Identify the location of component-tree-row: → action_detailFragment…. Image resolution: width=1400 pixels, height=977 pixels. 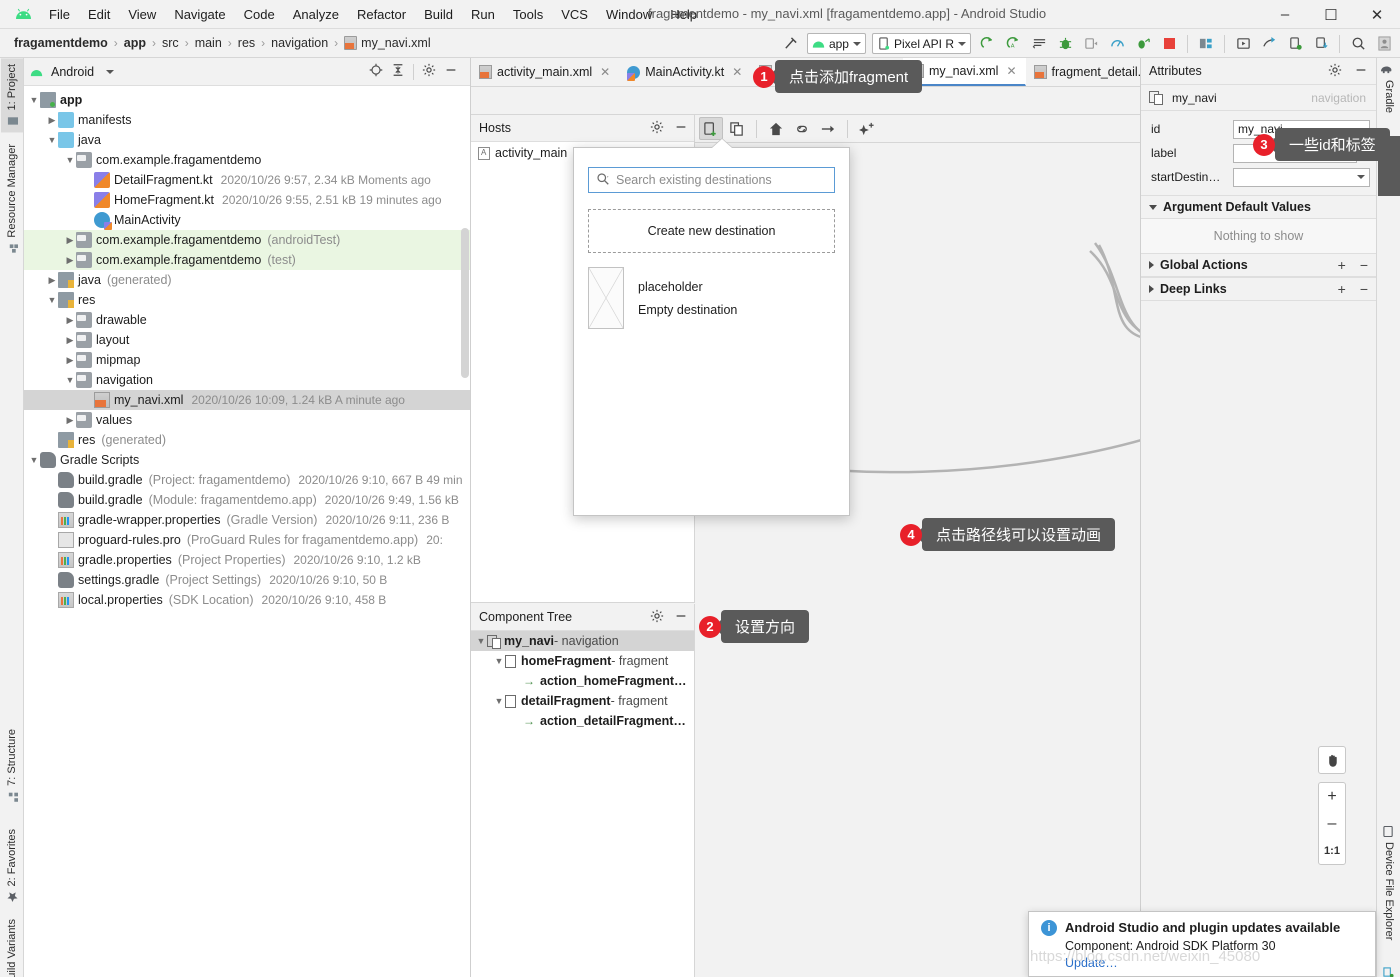
(582, 721).